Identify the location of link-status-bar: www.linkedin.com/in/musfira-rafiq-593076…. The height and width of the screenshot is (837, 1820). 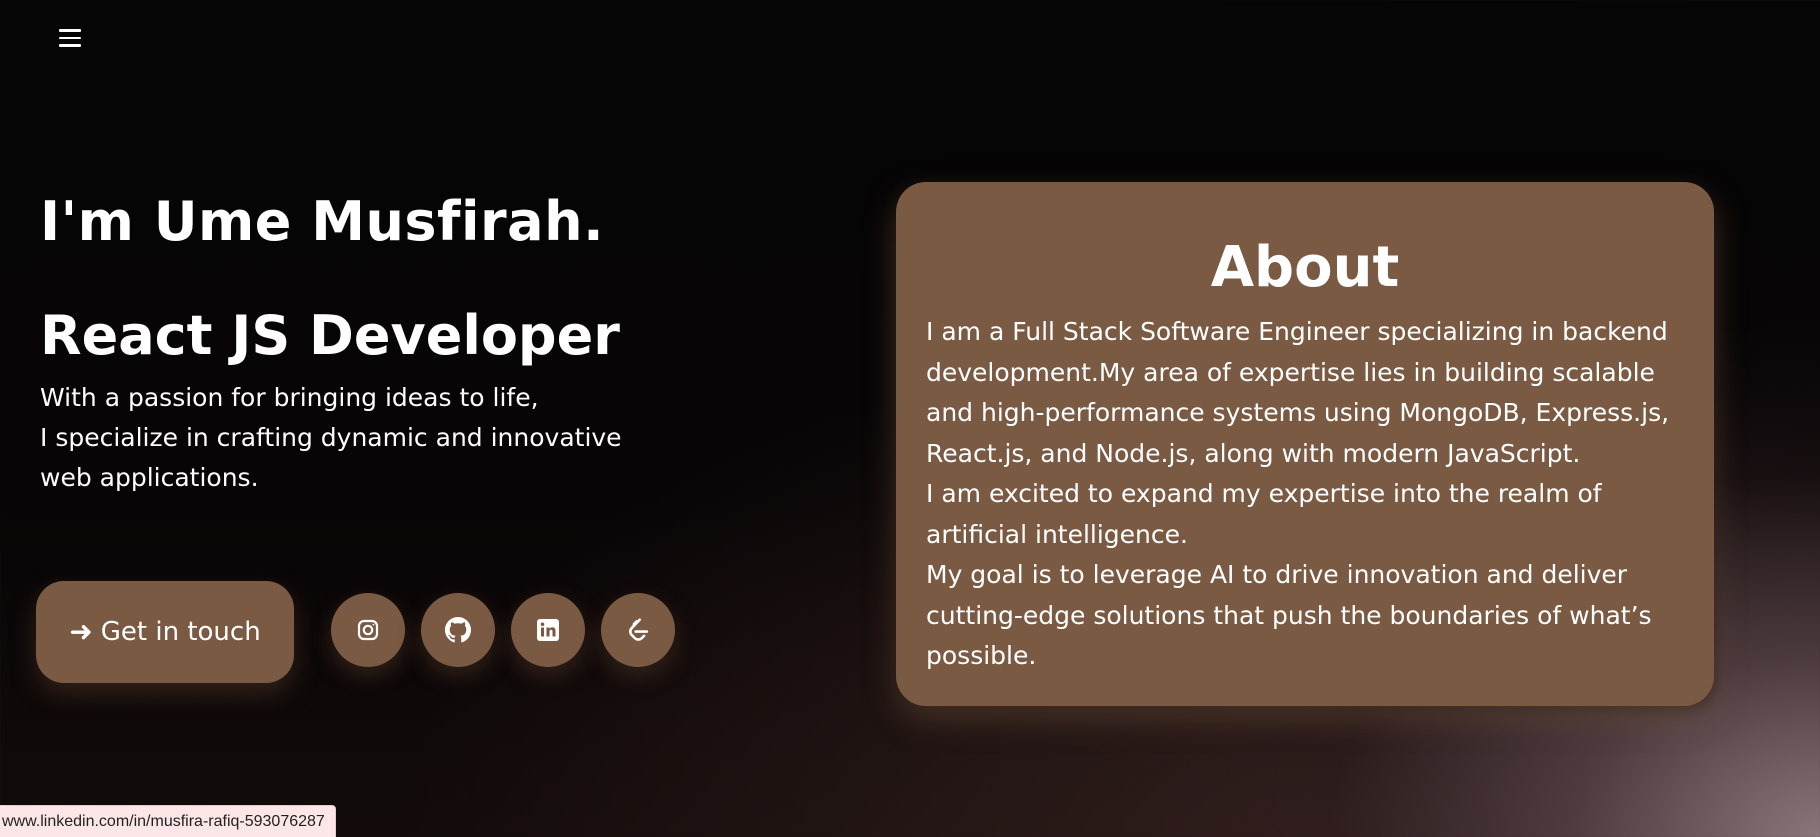
(168, 821).